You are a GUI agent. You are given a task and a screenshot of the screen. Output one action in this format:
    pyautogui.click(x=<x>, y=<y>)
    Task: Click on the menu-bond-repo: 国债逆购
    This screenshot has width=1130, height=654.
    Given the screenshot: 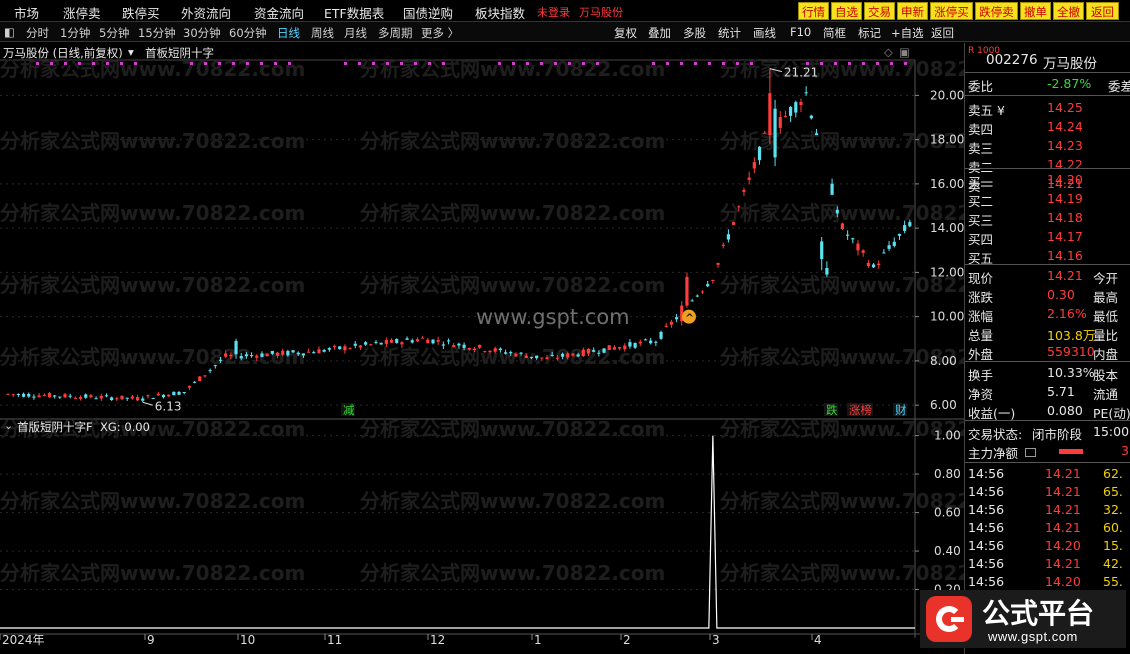 What is the action you would take?
    pyautogui.click(x=428, y=12)
    